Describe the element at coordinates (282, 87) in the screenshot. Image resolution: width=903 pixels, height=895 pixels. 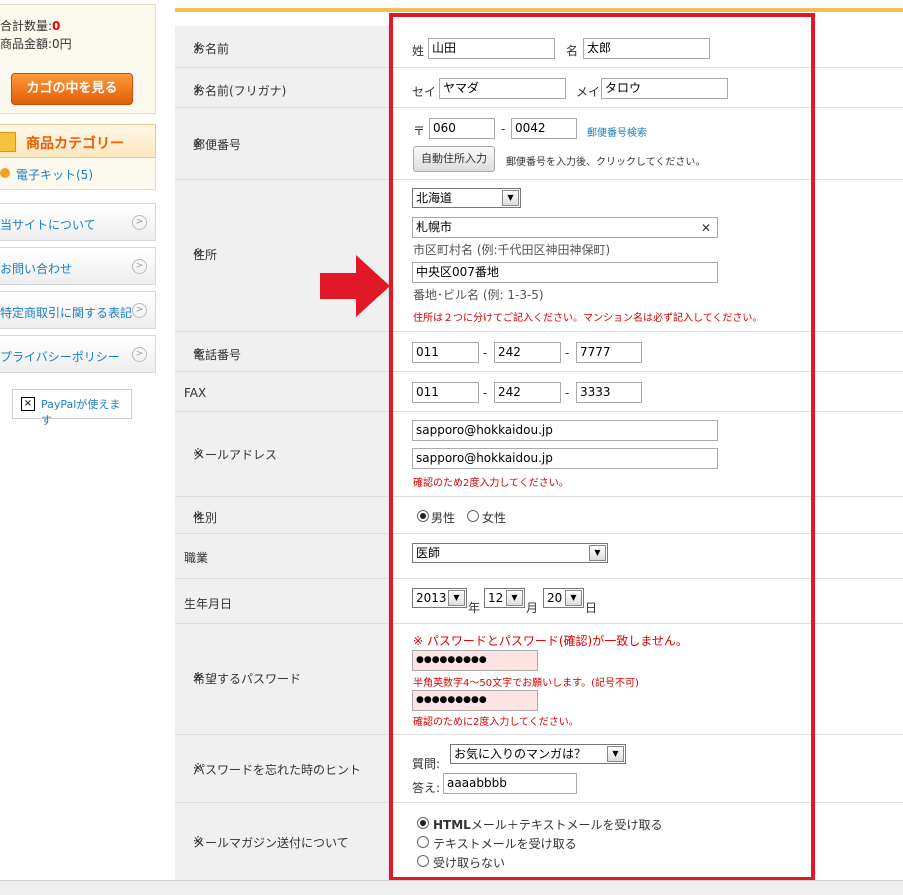
I see `label-cell: お名前(フリガナ) ※` at that location.